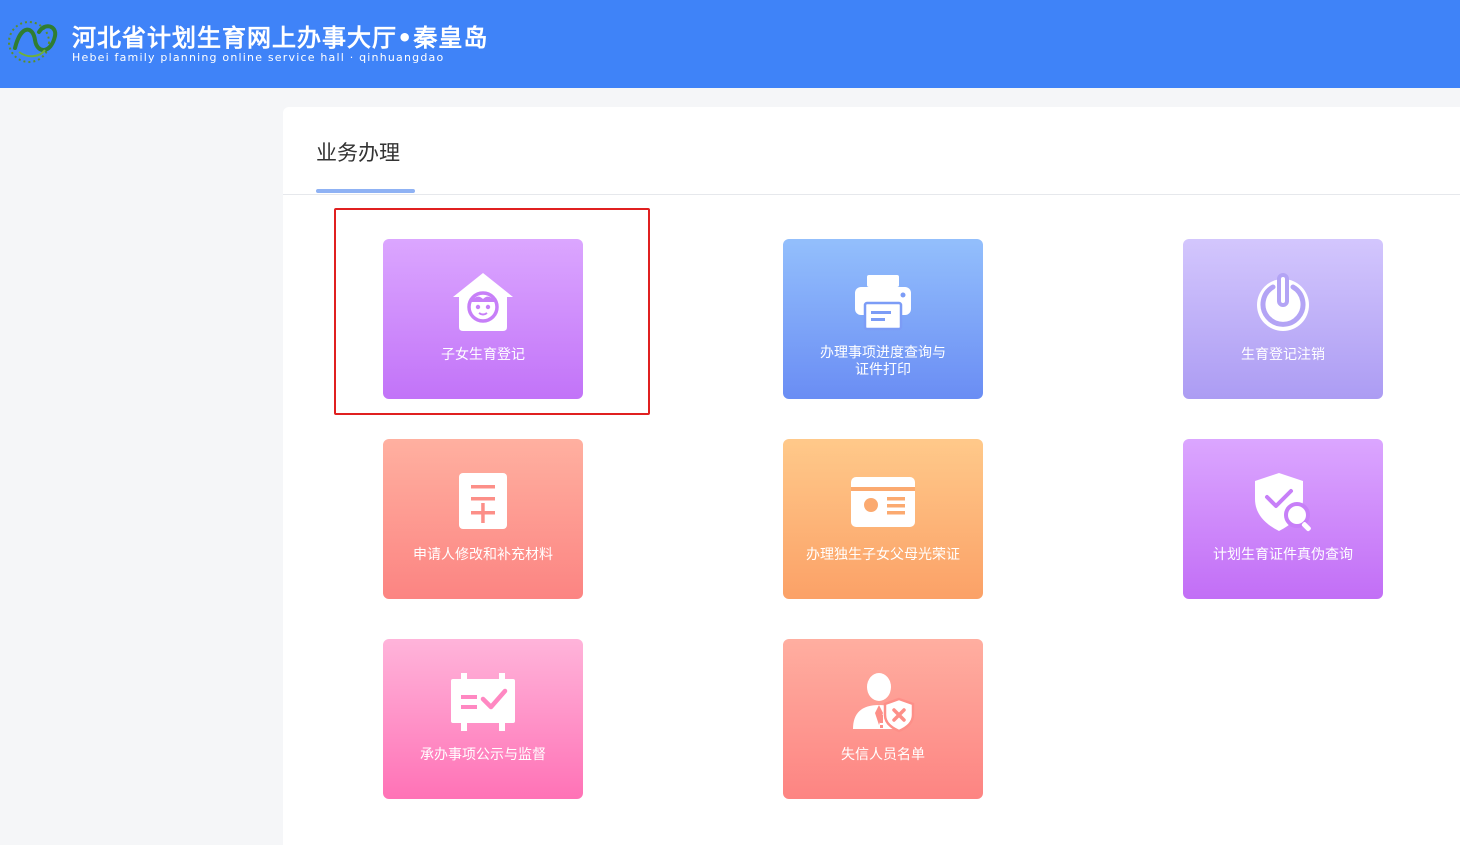 The height and width of the screenshot is (845, 1460). What do you see at coordinates (1283, 302) in the screenshot?
I see `power-icon` at bounding box center [1283, 302].